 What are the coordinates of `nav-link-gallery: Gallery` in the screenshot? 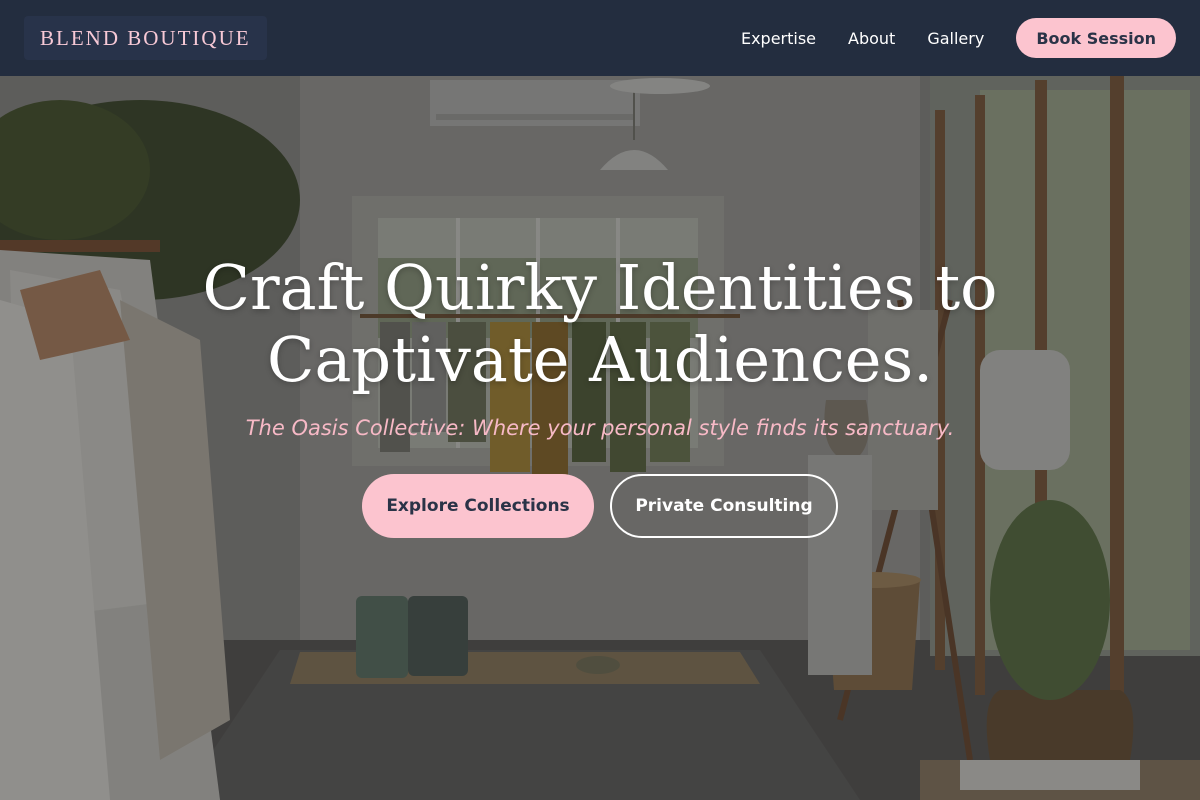 It's located at (955, 38).